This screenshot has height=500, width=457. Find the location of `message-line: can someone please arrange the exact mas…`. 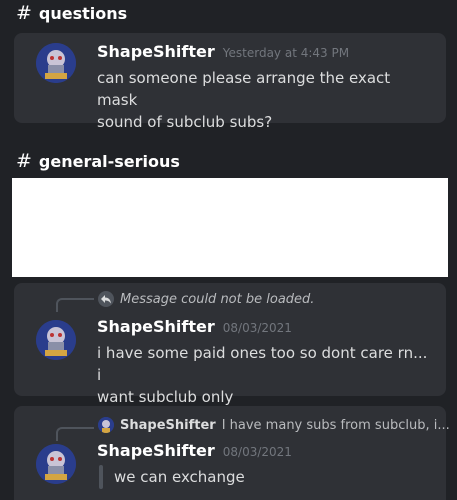

message-line: can someone please arrange the exact mas… is located at coordinates (244, 89).